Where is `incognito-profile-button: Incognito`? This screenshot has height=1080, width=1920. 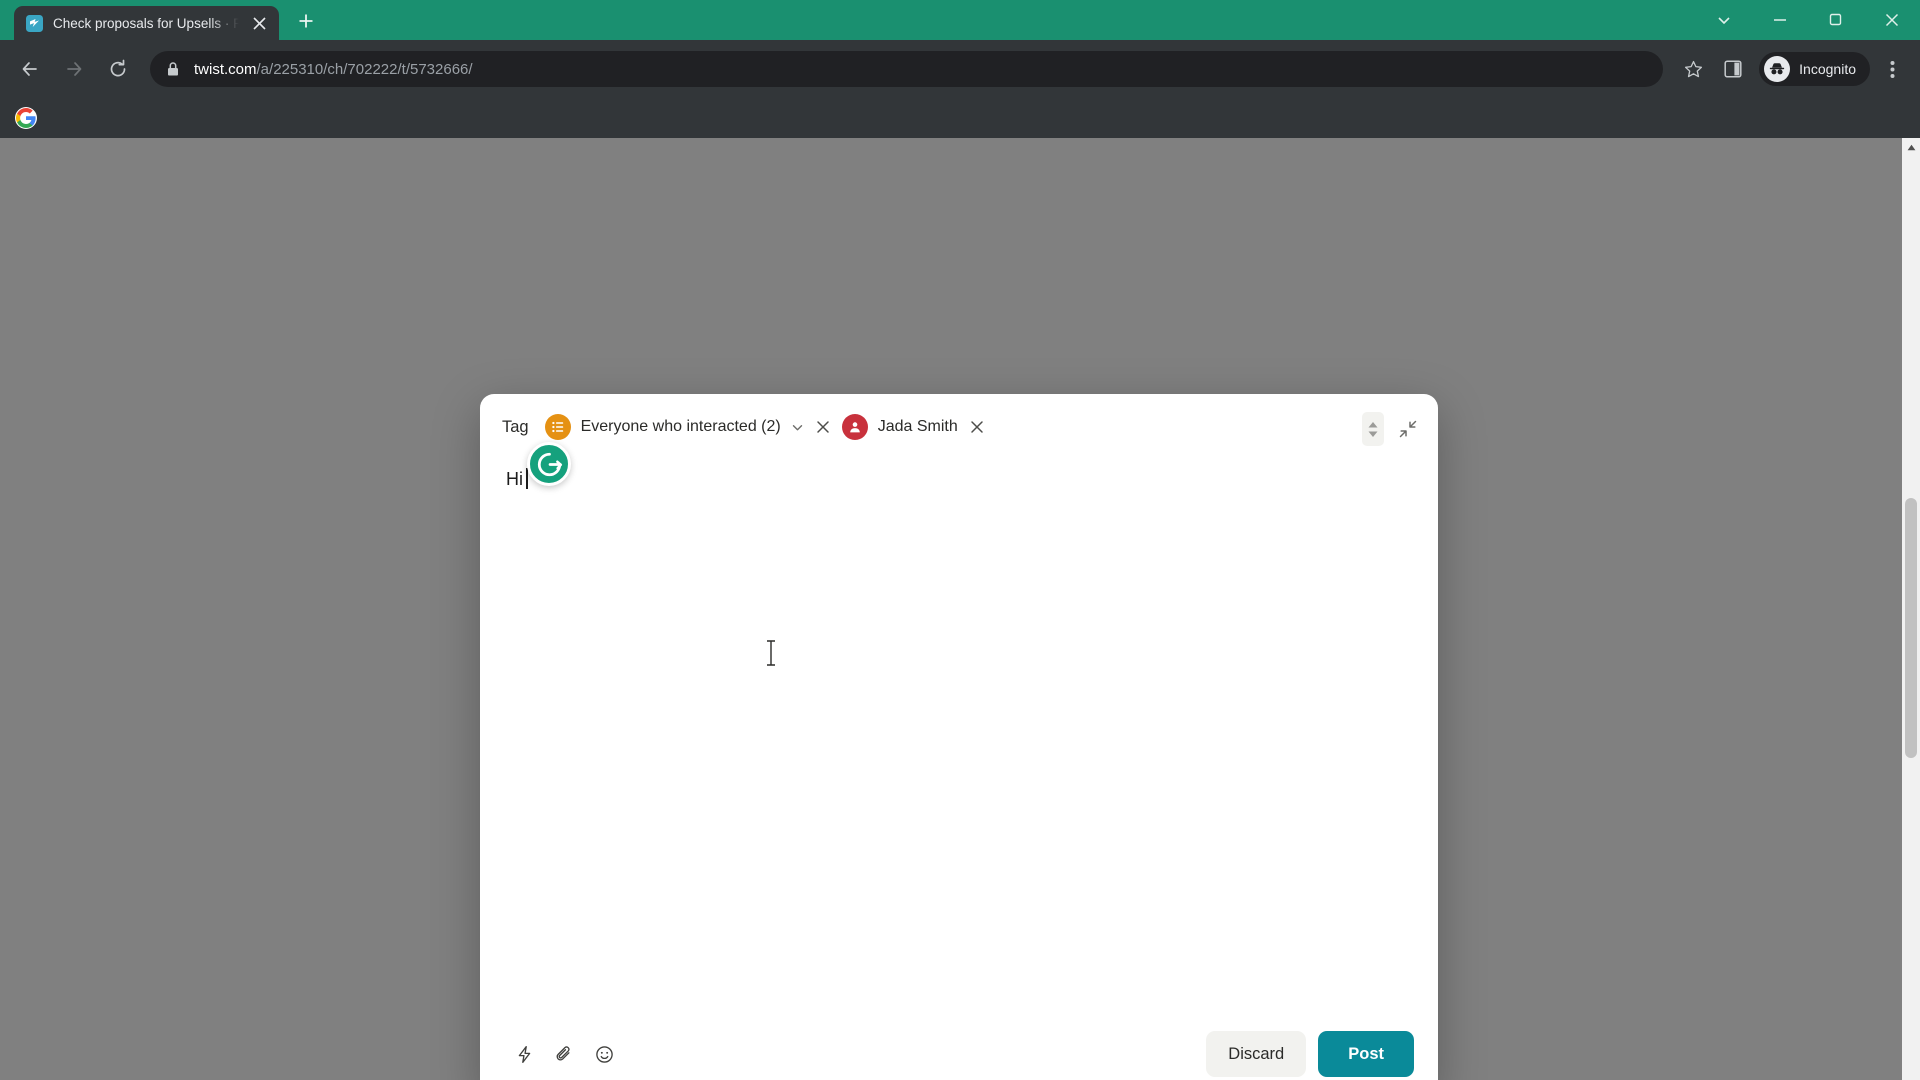 incognito-profile-button: Incognito is located at coordinates (1814, 69).